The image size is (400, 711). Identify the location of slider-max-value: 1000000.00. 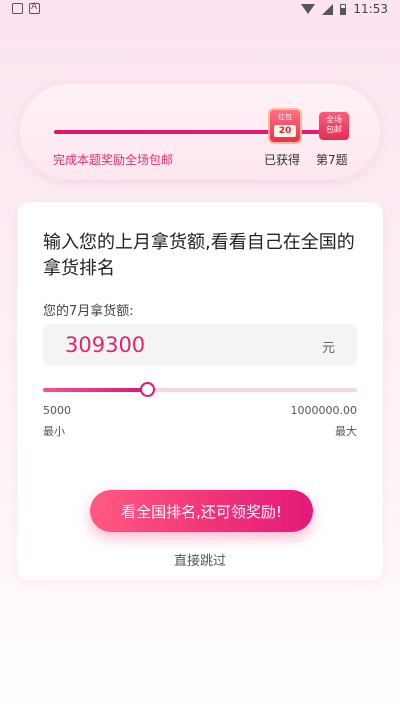
(323, 410).